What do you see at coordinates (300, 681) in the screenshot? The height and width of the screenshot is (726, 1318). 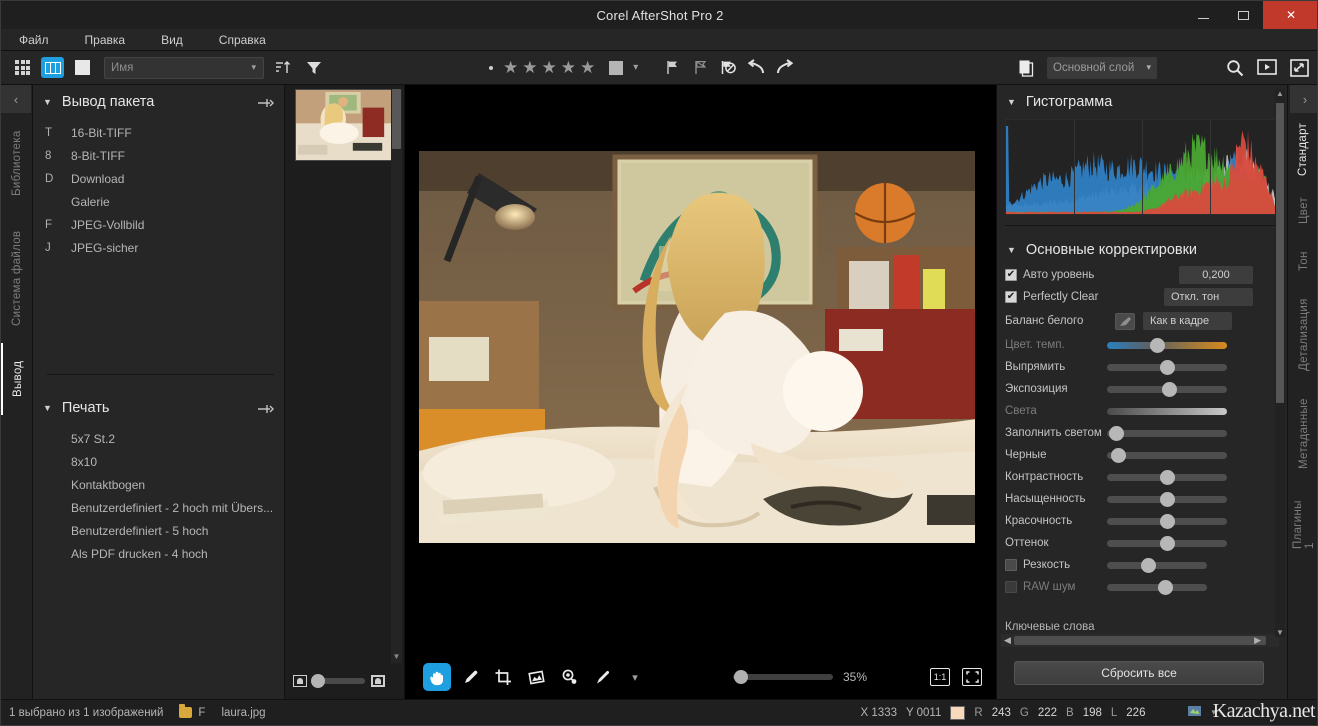 I see `thumbnail-size-small-icon` at bounding box center [300, 681].